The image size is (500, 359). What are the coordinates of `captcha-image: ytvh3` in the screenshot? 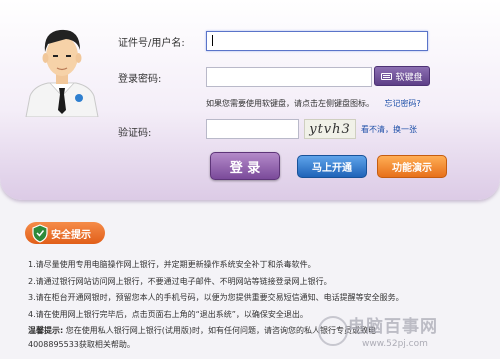 It's located at (330, 129).